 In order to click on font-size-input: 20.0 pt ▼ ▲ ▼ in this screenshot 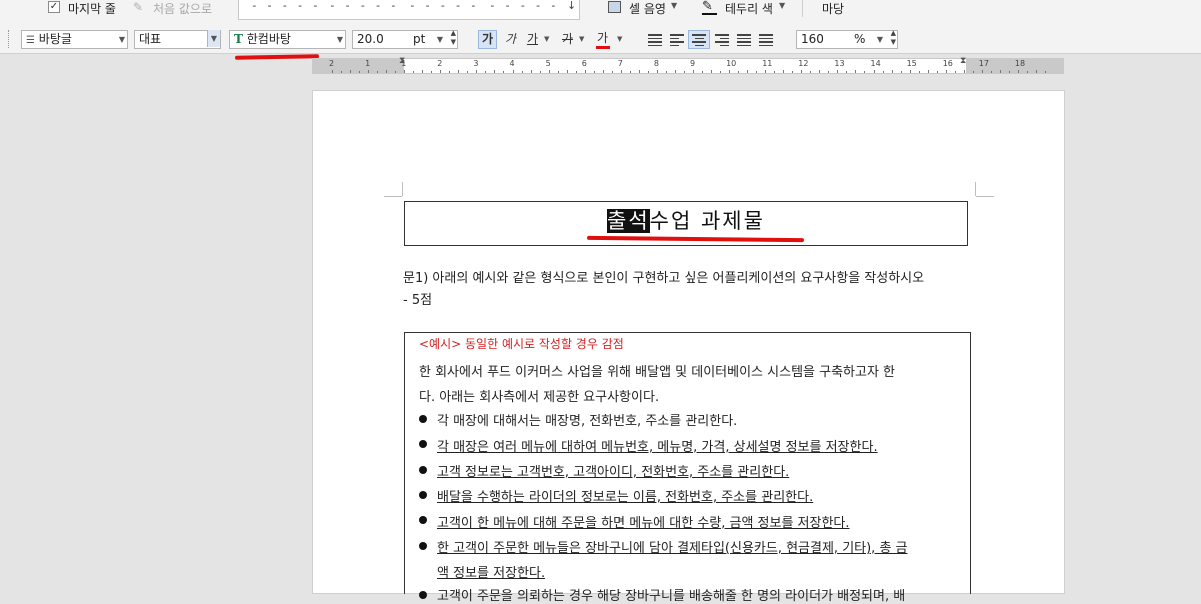, I will do `click(405, 39)`.